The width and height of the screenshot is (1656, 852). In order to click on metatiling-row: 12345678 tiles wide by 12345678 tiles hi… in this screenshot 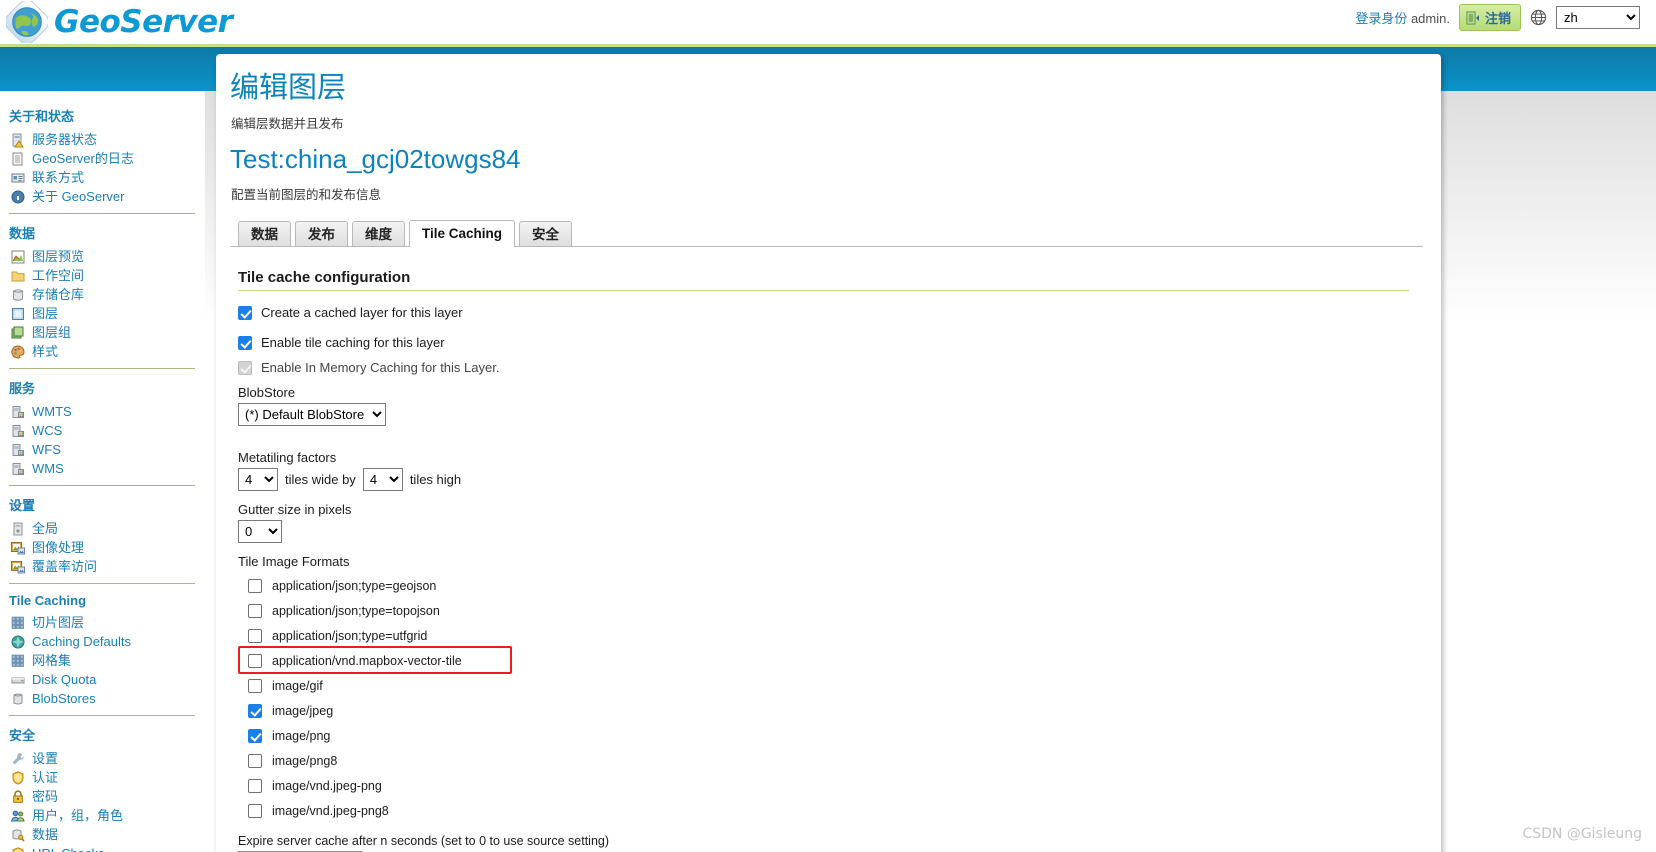, I will do `click(830, 480)`.